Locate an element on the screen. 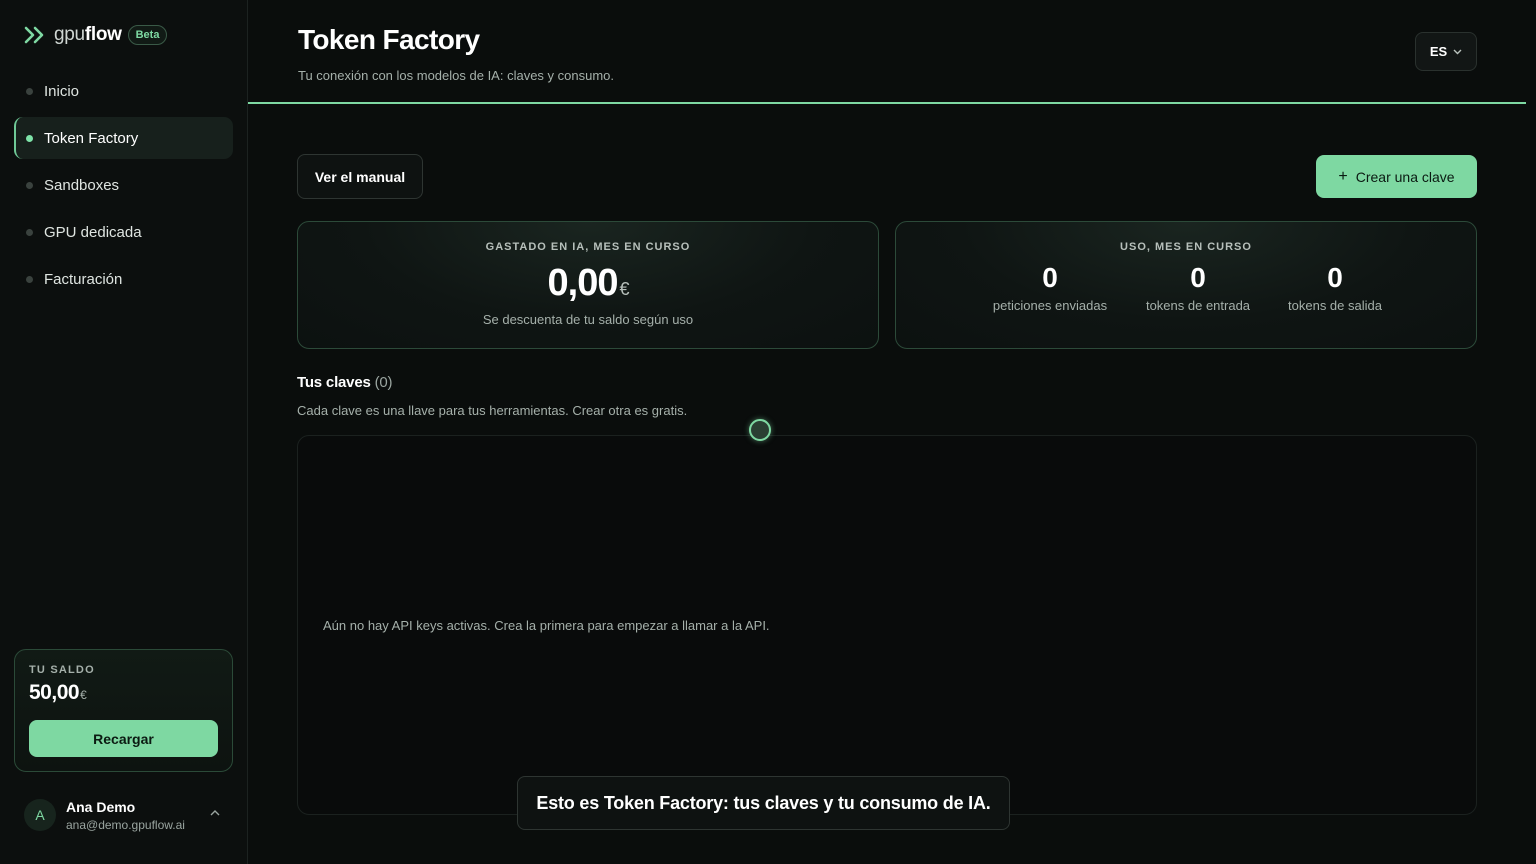 The height and width of the screenshot is (864, 1536). language-label: ES is located at coordinates (1438, 51).